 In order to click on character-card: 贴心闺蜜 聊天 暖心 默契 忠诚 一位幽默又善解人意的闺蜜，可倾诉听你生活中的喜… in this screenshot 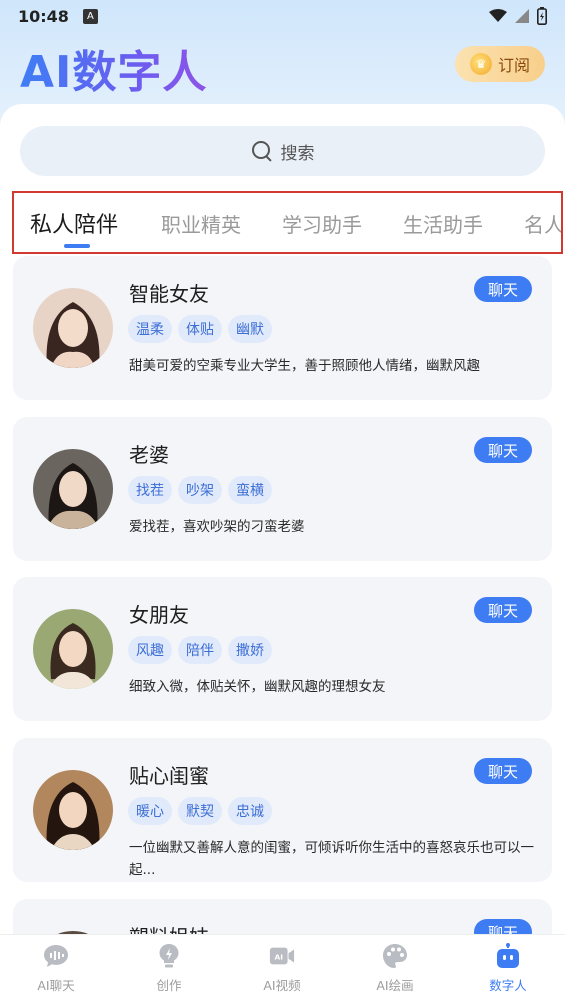, I will do `click(282, 810)`.